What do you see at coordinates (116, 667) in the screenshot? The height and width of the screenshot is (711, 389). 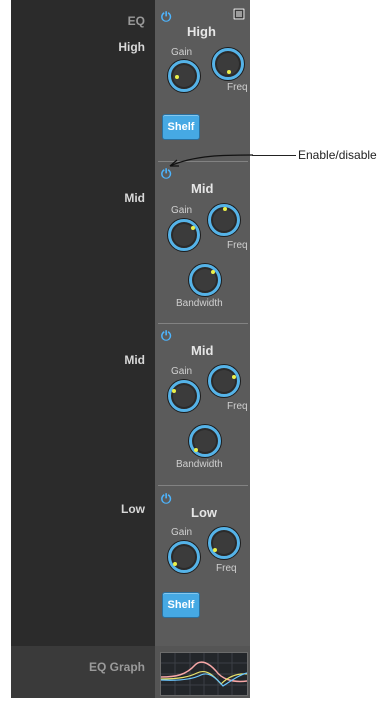 I see `eq-graph-label: EQ Graph` at bounding box center [116, 667].